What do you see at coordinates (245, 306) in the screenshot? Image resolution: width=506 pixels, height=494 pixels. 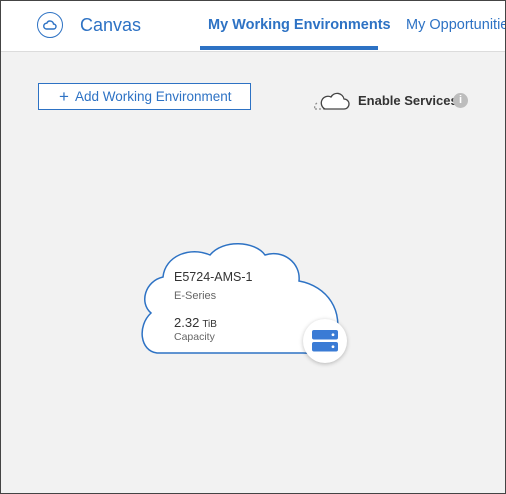 I see `working-environment-card: E5724-AMS-1 E-Series 2.32 TiB Capacity` at bounding box center [245, 306].